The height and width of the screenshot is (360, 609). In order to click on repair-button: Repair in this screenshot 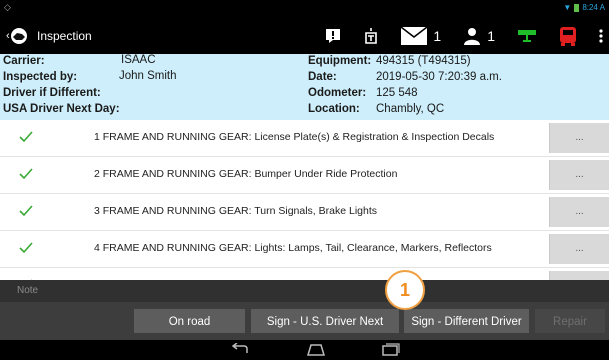, I will do `click(570, 321)`.